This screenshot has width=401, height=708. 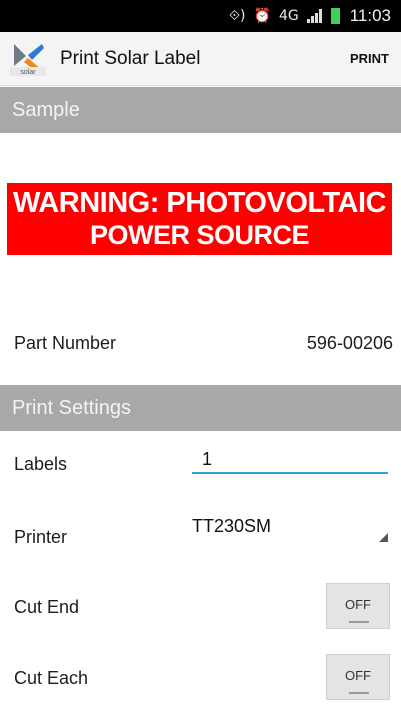 What do you see at coordinates (41, 537) in the screenshot?
I see `printer-label: Printer` at bounding box center [41, 537].